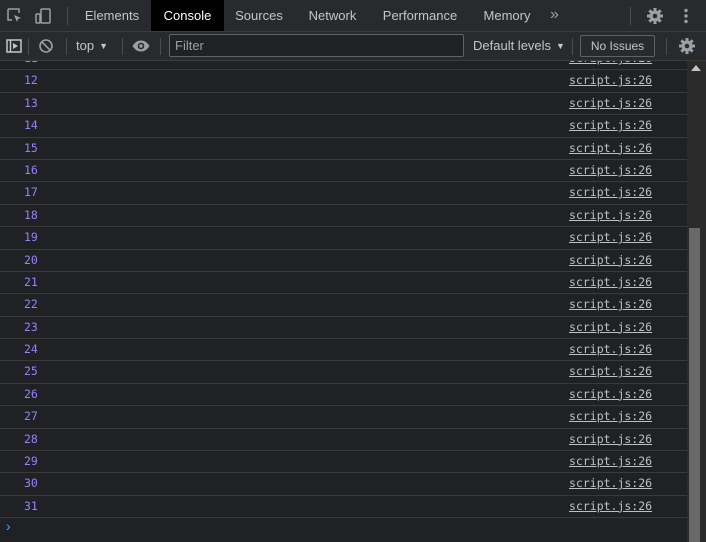 This screenshot has height=542, width=706. I want to click on console-message-value: 18, so click(31, 214).